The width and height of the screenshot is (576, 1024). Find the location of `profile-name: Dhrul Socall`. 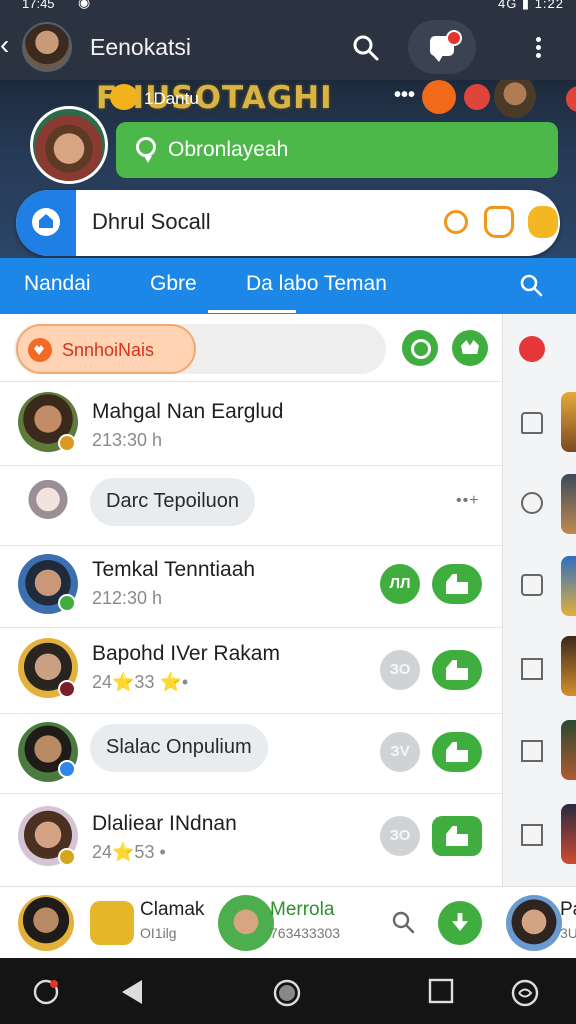

profile-name: Dhrul Socall is located at coordinates (151, 221).